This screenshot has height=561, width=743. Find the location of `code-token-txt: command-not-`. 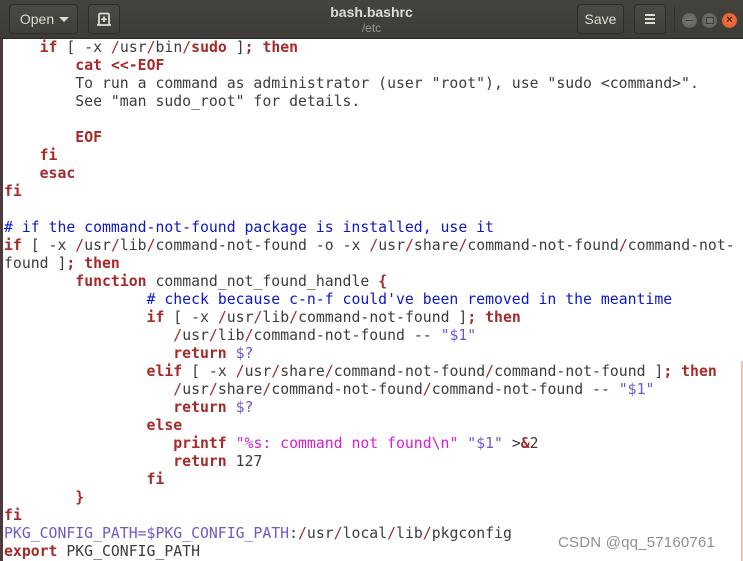

code-token-txt: command-not- is located at coordinates (681, 245).